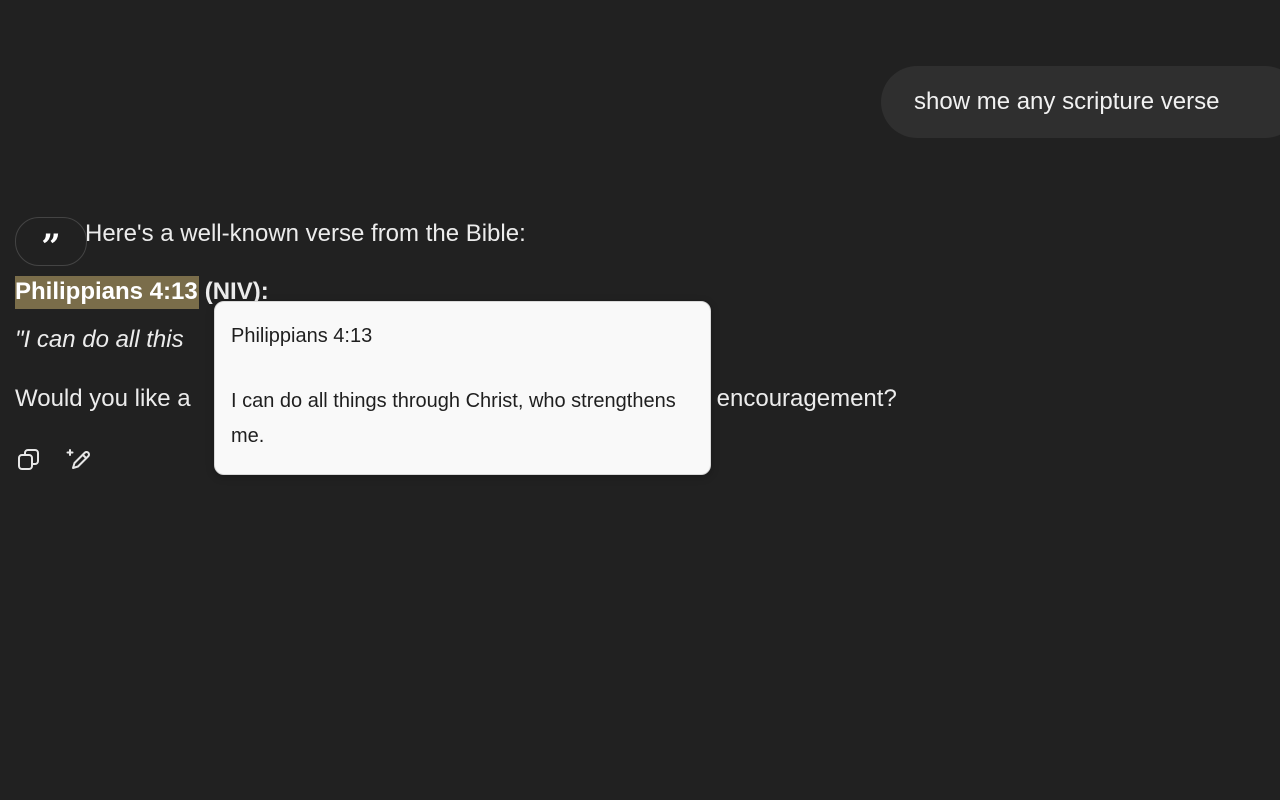 The image size is (1280, 800). Describe the element at coordinates (799, 398) in the screenshot. I see `follow-up-question-end: r encouragement?` at that location.